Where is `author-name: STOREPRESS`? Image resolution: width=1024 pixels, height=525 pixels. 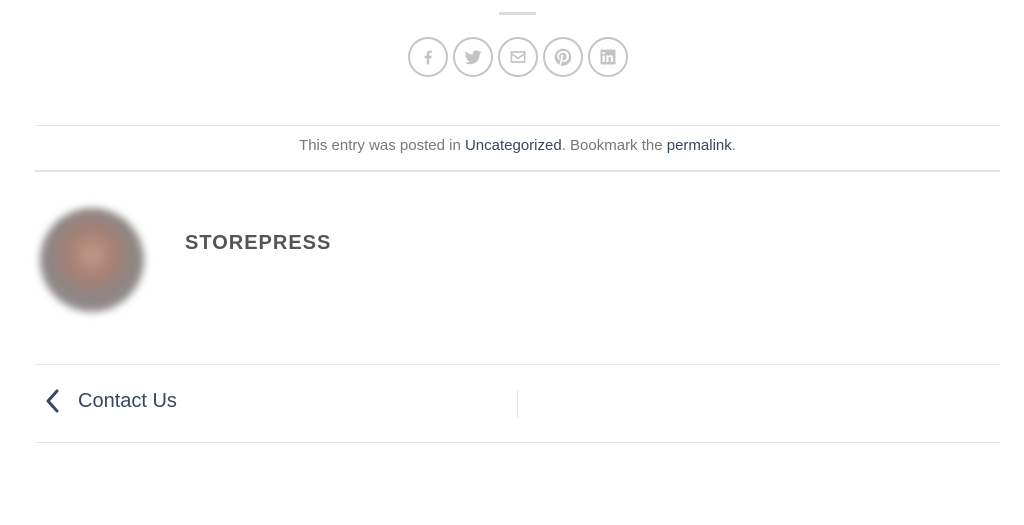
author-name: STOREPRESS is located at coordinates (258, 243).